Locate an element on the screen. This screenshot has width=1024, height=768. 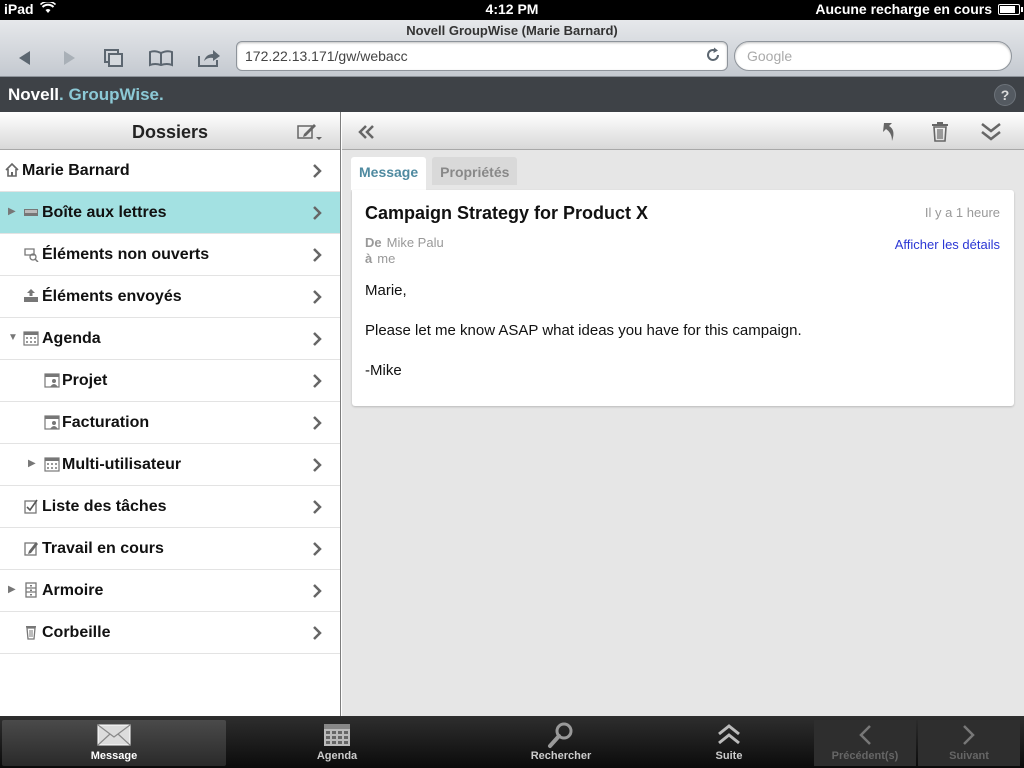
tab-label: Message is located at coordinates (114, 756).